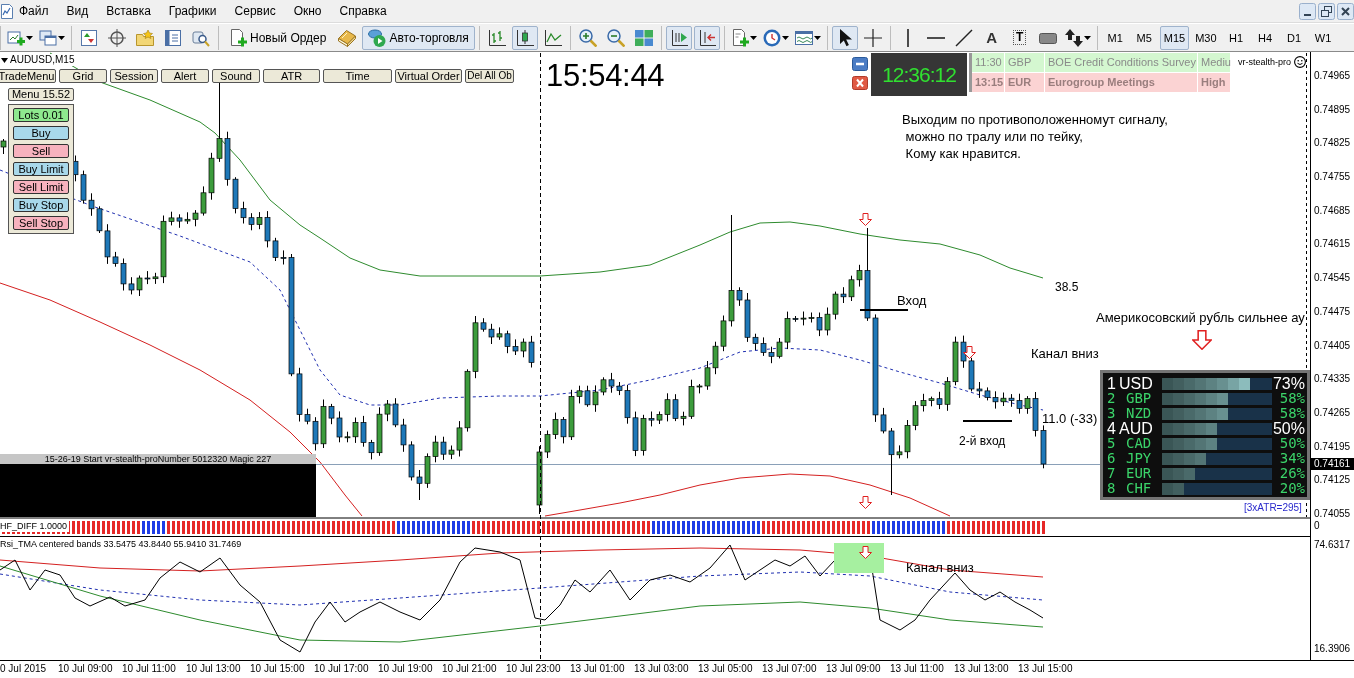 This screenshot has width=1354, height=678. Describe the element at coordinates (255, 11) in the screenshot. I see `menu-item: Сервис` at that location.